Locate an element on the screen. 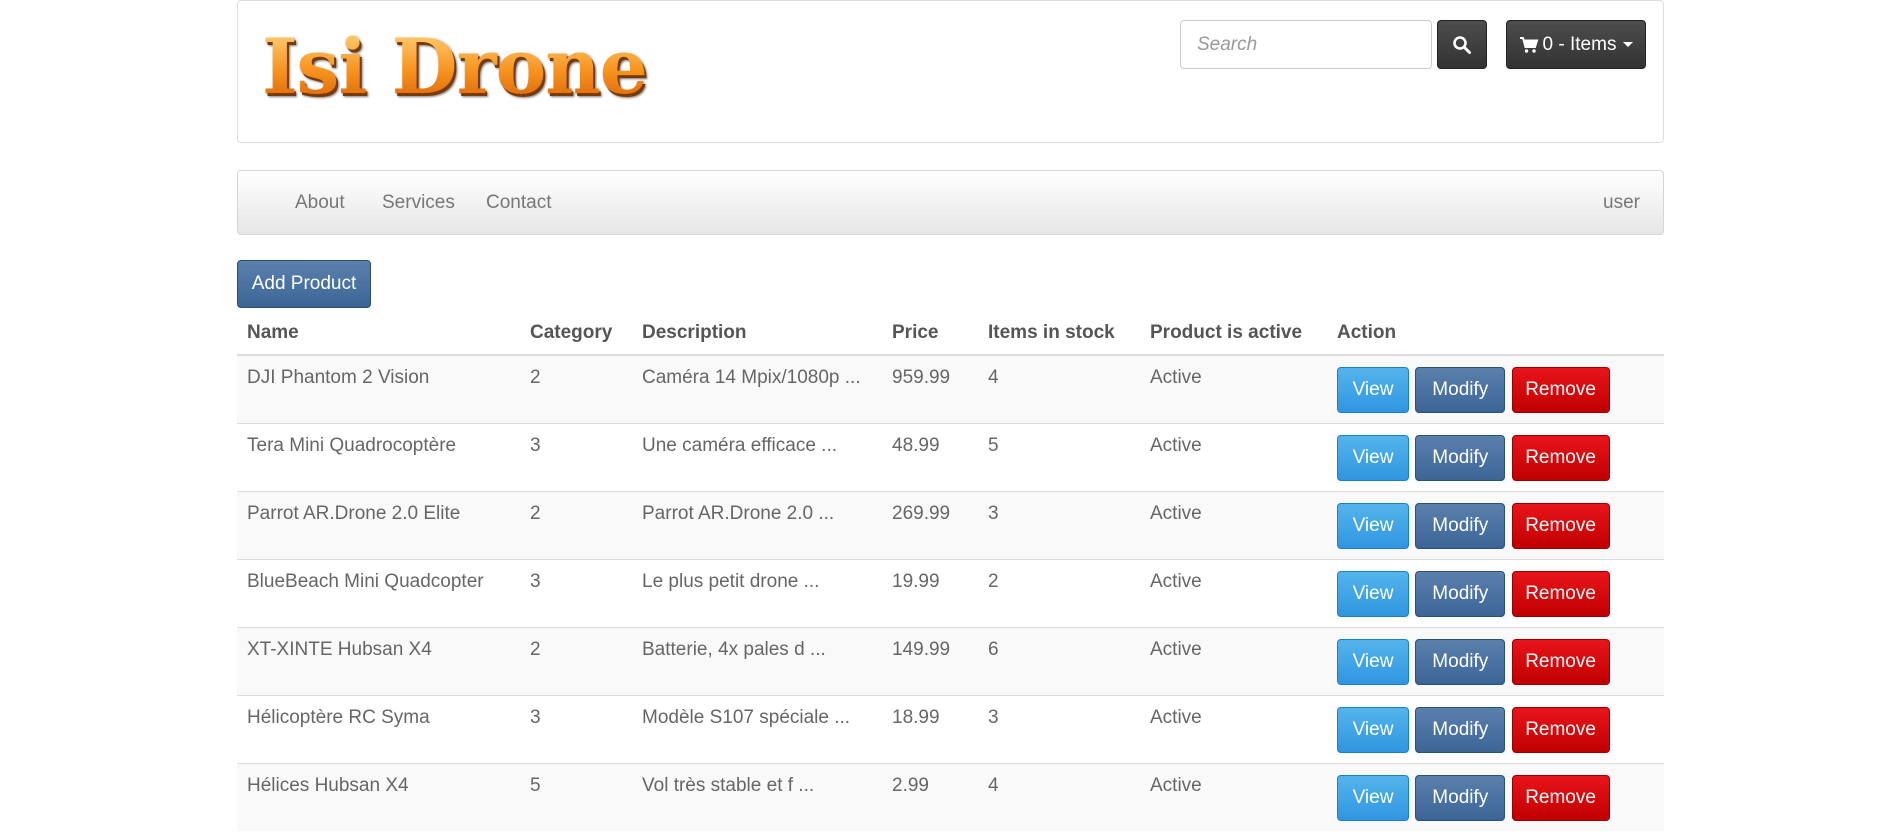  product-price-cell: 959.99 is located at coordinates (930, 388).